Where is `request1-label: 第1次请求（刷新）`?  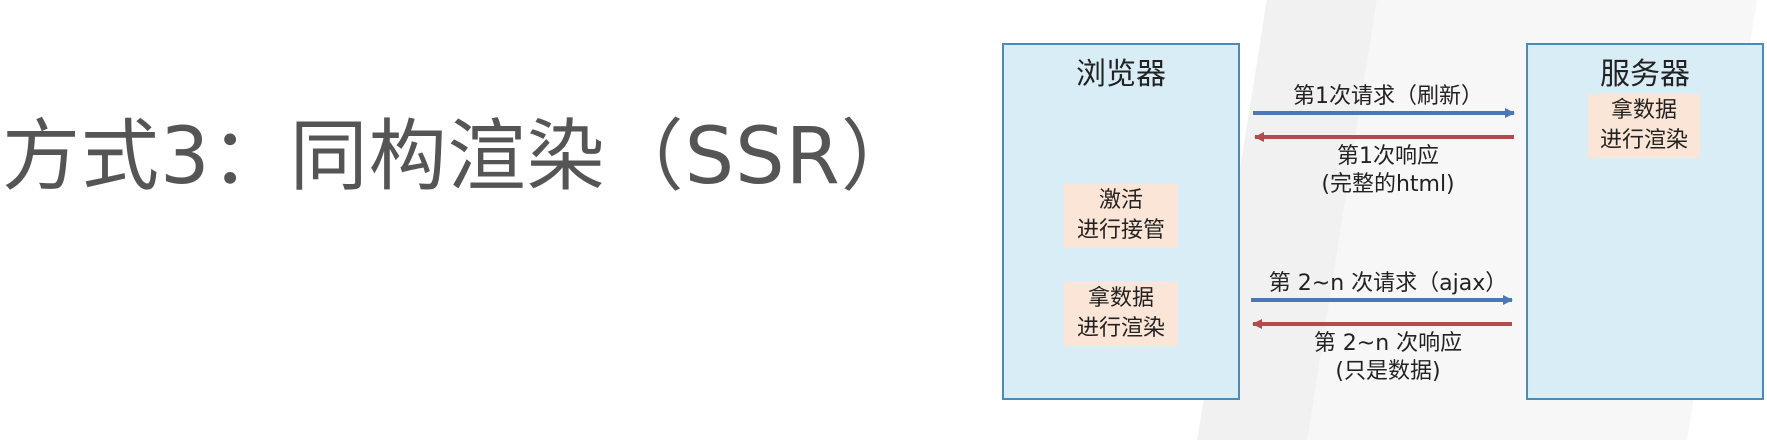 request1-label: 第1次请求（刷新） is located at coordinates (1388, 97).